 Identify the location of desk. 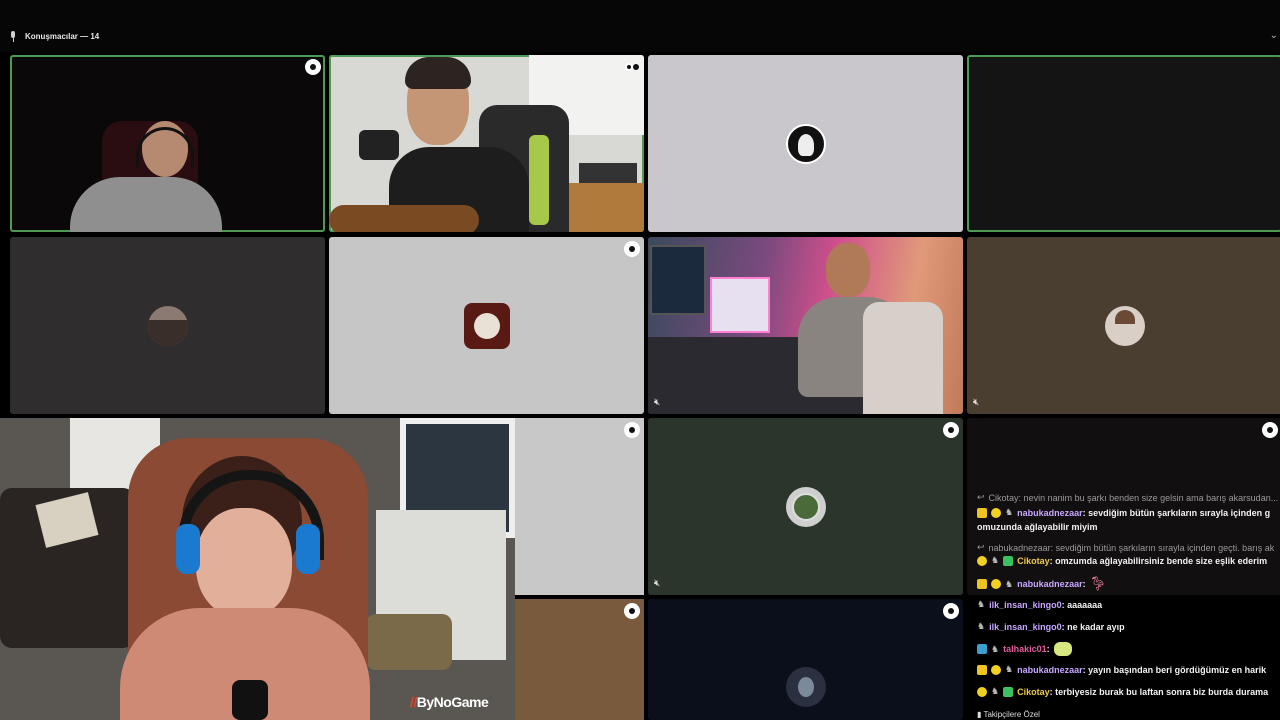
(606, 207).